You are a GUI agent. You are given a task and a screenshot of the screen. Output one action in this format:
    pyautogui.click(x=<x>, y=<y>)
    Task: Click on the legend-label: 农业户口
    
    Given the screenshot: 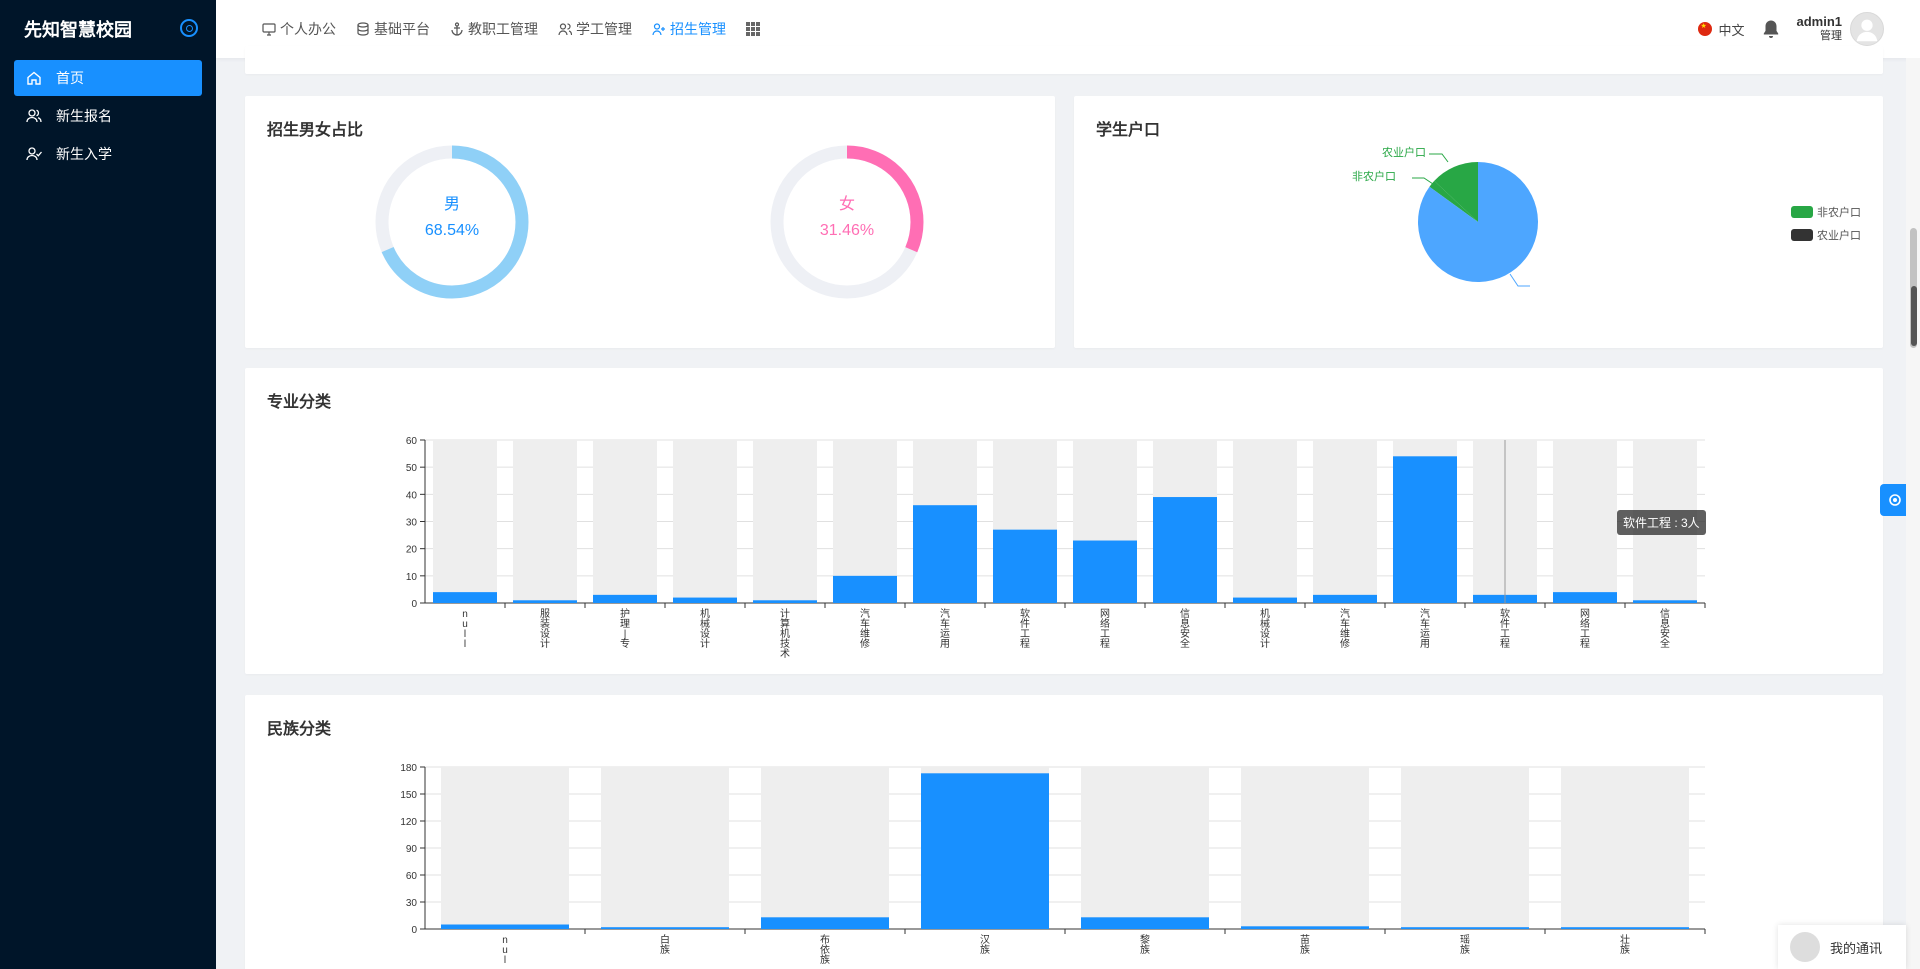 What is the action you would take?
    pyautogui.click(x=1839, y=236)
    